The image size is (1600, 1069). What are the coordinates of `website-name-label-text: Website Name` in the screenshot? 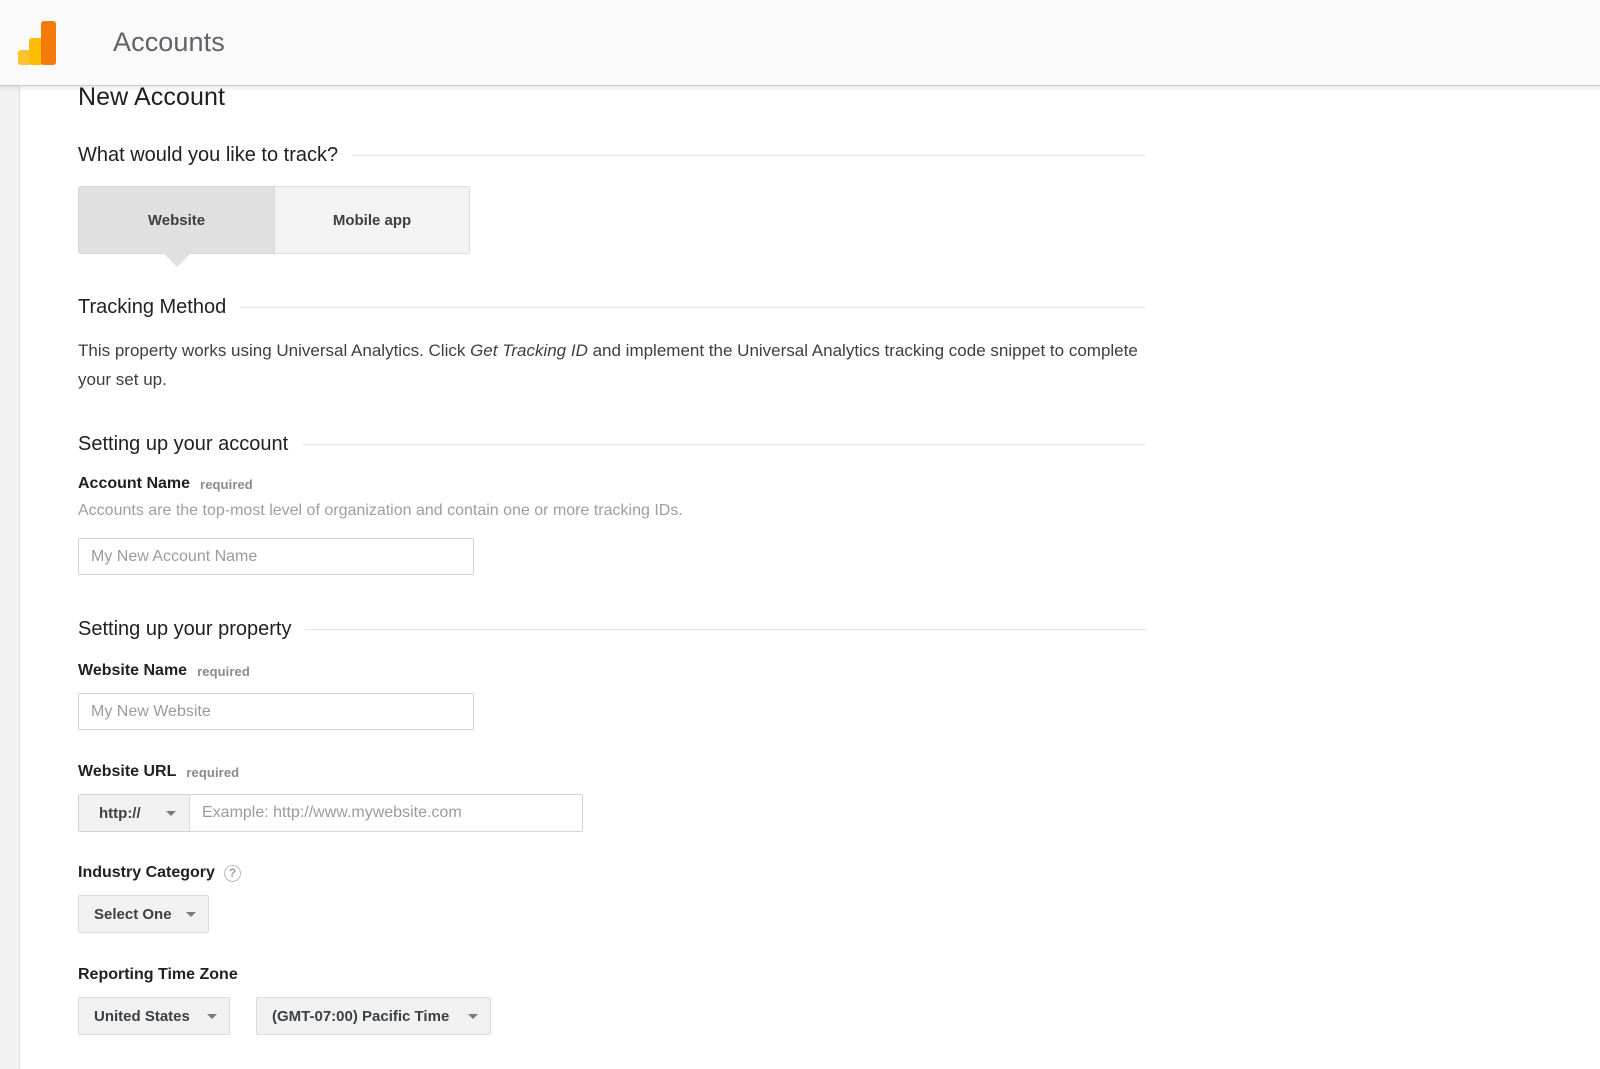 It's located at (133, 670).